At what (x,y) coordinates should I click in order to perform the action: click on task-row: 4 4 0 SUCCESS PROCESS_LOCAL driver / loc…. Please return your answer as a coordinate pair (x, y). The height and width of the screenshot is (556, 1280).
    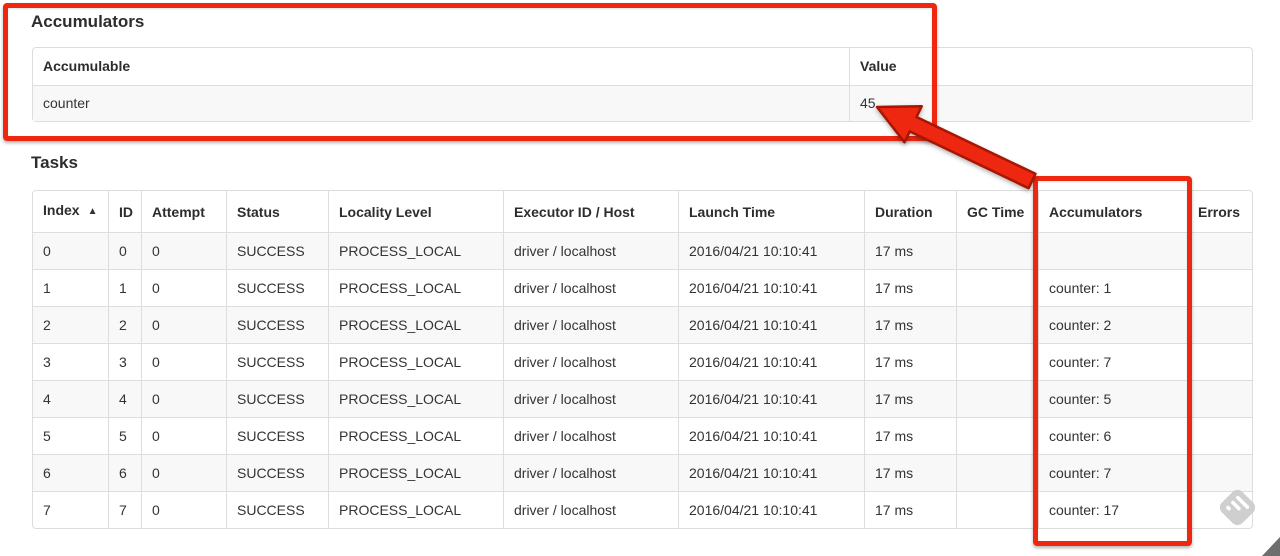
    Looking at the image, I should click on (642, 398).